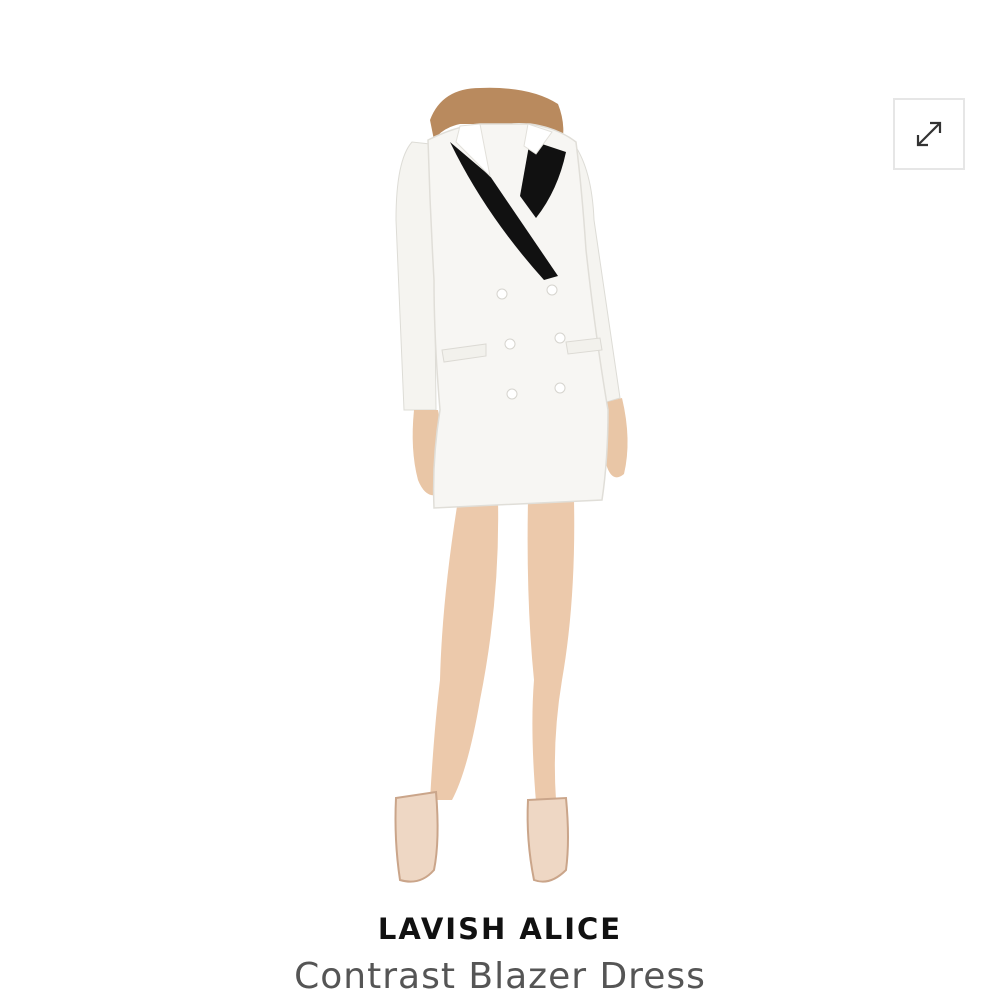  Describe the element at coordinates (416, 836) in the screenshot. I see `left-shoe` at that location.